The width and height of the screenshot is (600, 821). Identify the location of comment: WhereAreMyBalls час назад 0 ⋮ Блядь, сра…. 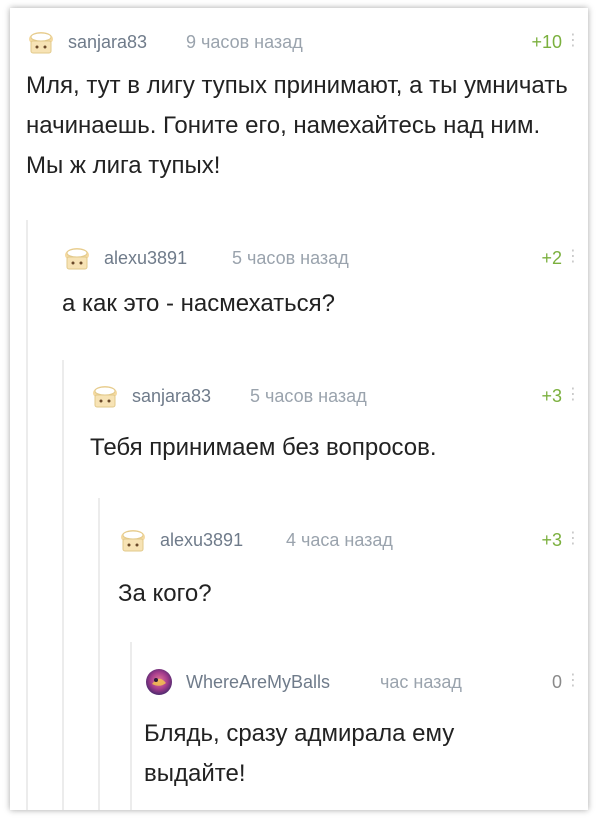
(366, 729).